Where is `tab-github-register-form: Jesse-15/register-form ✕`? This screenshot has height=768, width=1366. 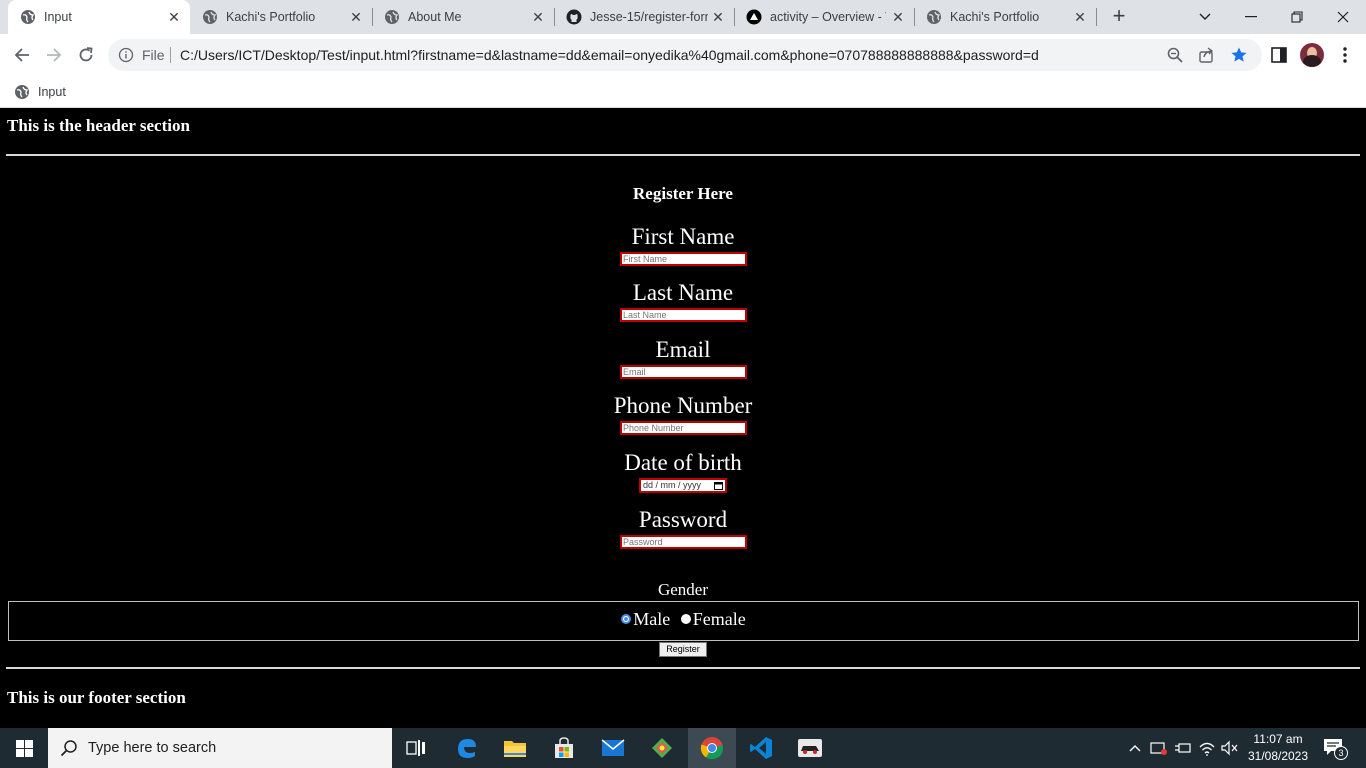
tab-github-register-form: Jesse-15/register-form ✕ is located at coordinates (644, 17).